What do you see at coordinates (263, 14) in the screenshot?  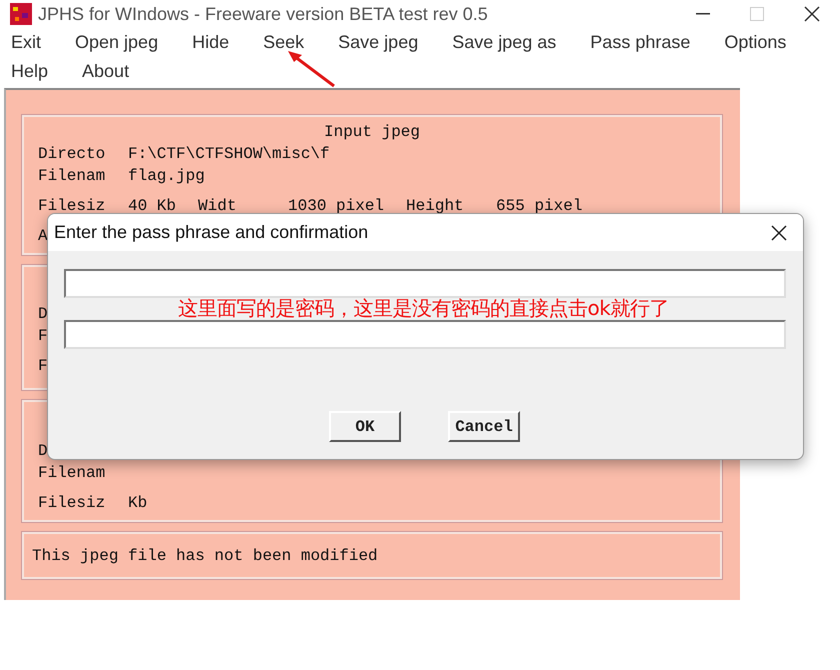 I see `window-title: JPHS for WIndows - Freeware version BETA test rev 0.5` at bounding box center [263, 14].